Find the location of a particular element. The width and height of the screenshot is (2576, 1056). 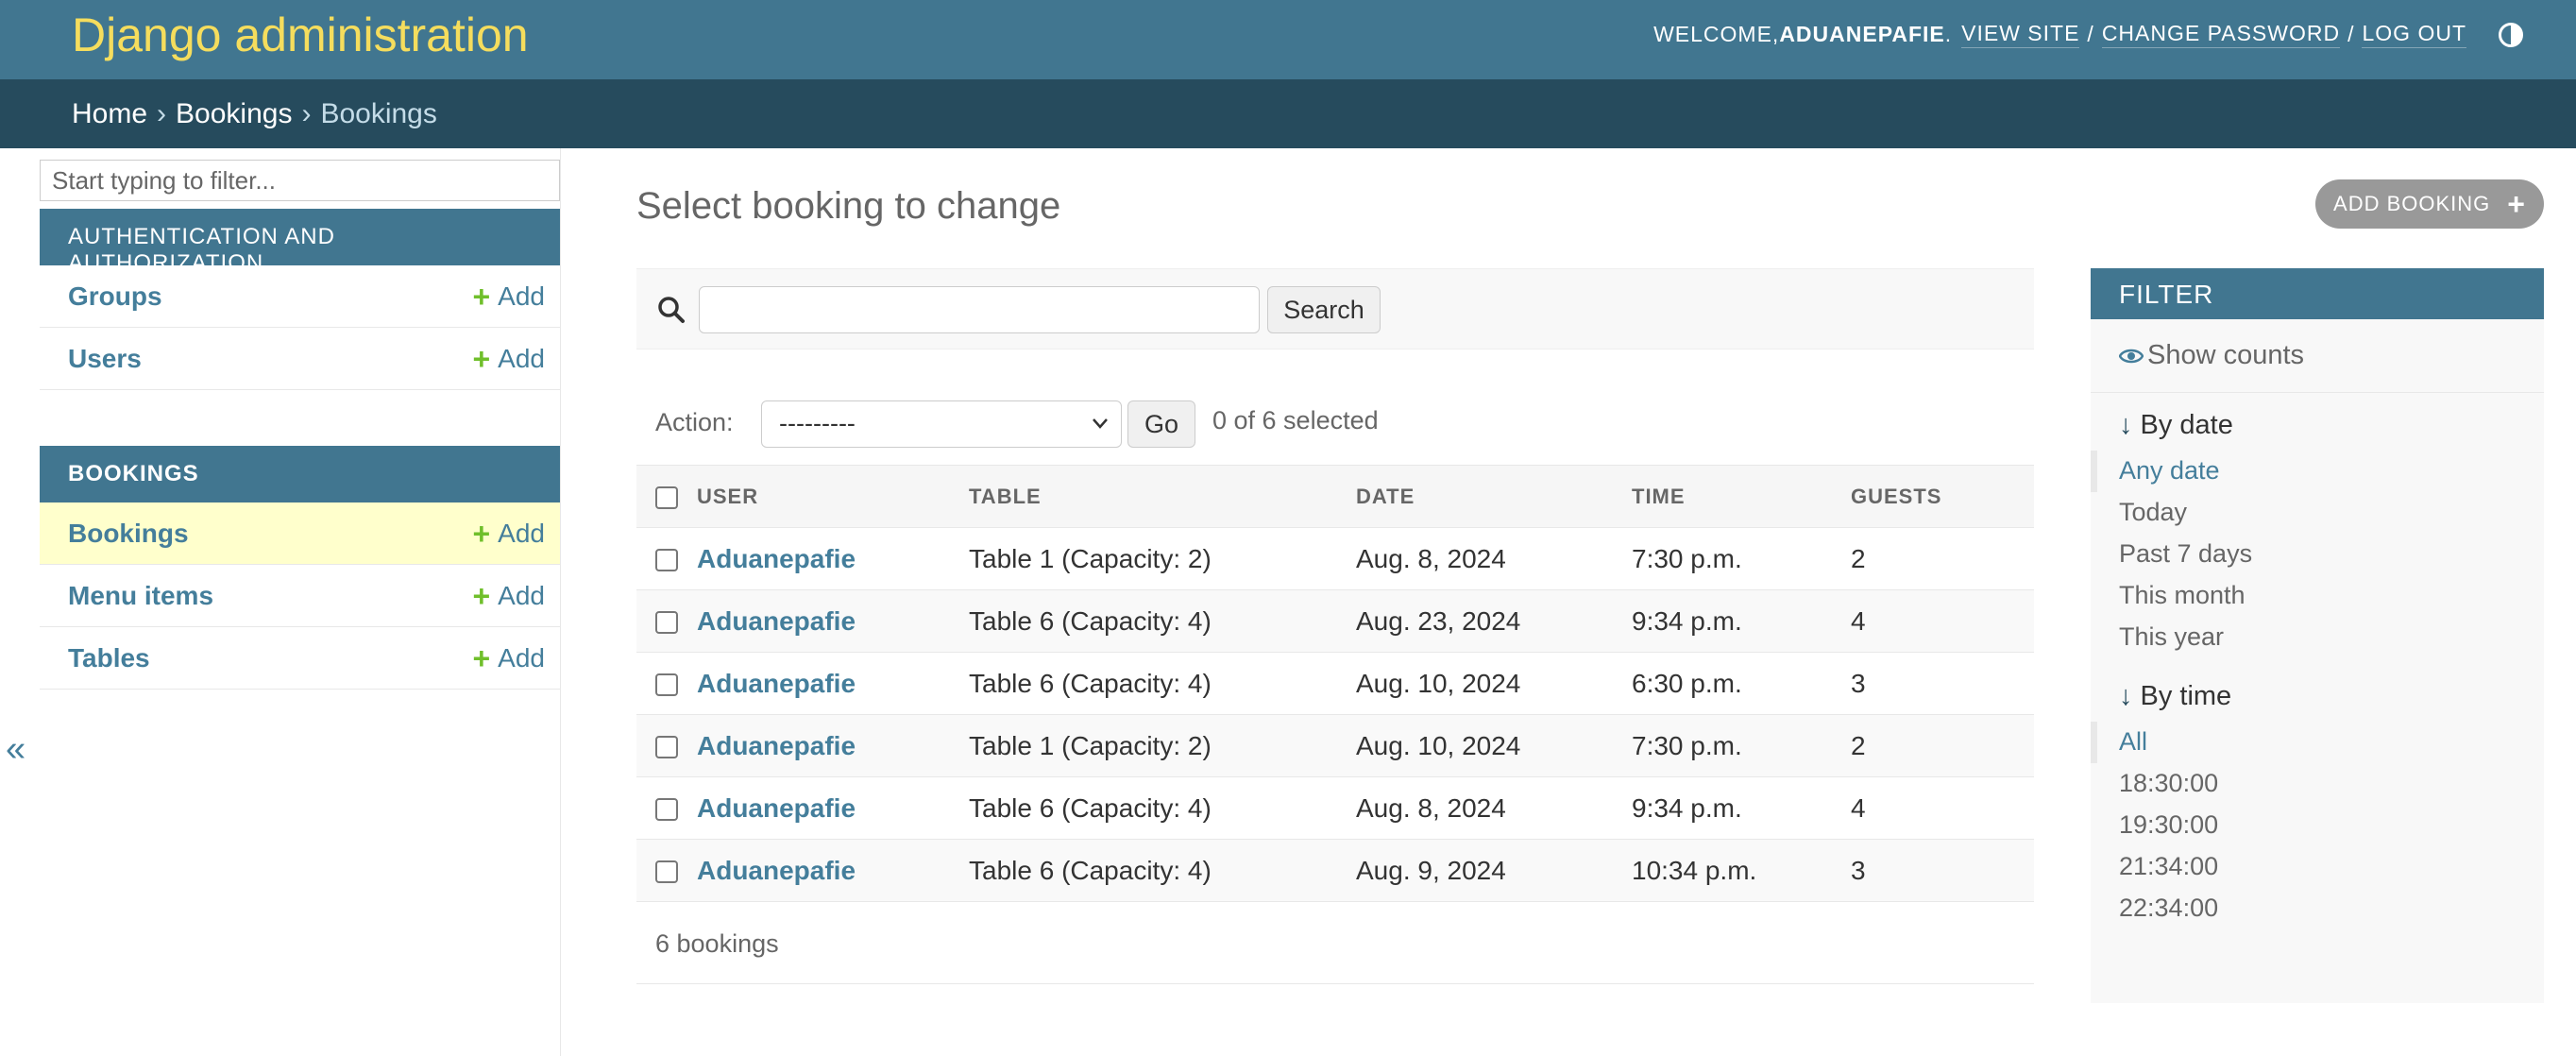

filter-option-this-month: This month is located at coordinates (2317, 596).